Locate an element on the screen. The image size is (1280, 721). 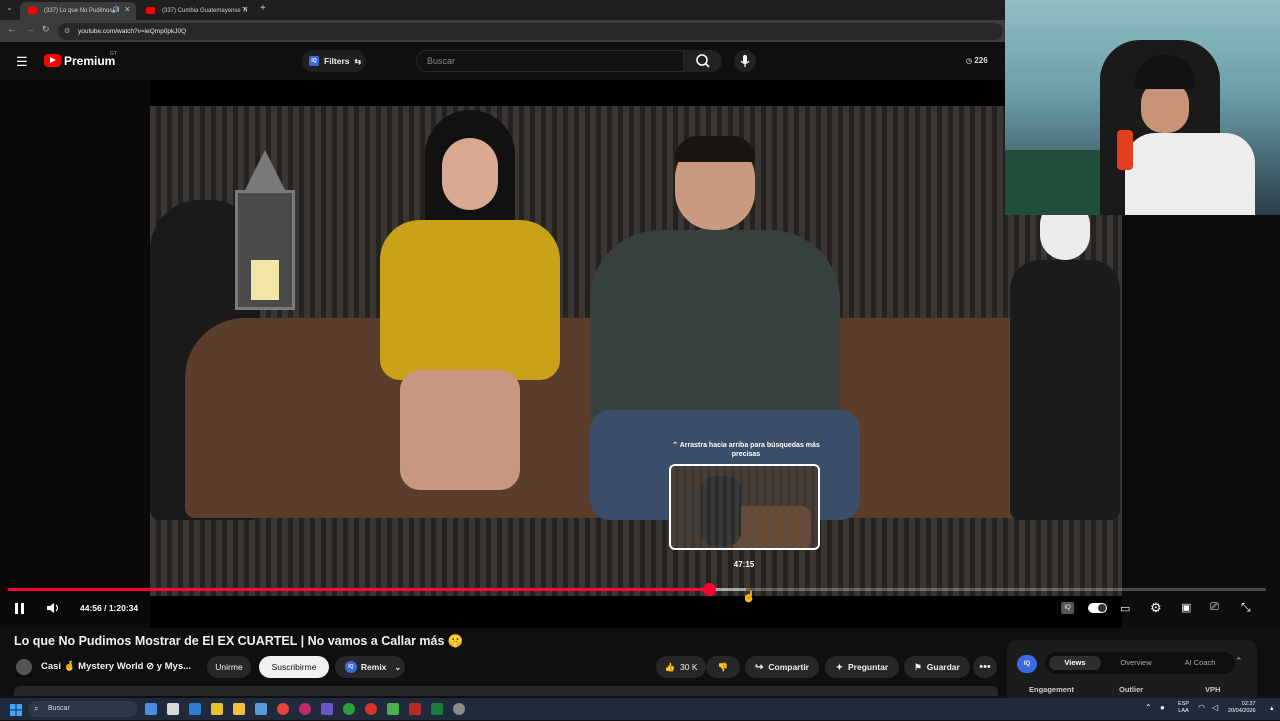
url-field: ⚙ youtube.com/watch?v=ieQmp0pkJ0Q is located at coordinates (530, 31).